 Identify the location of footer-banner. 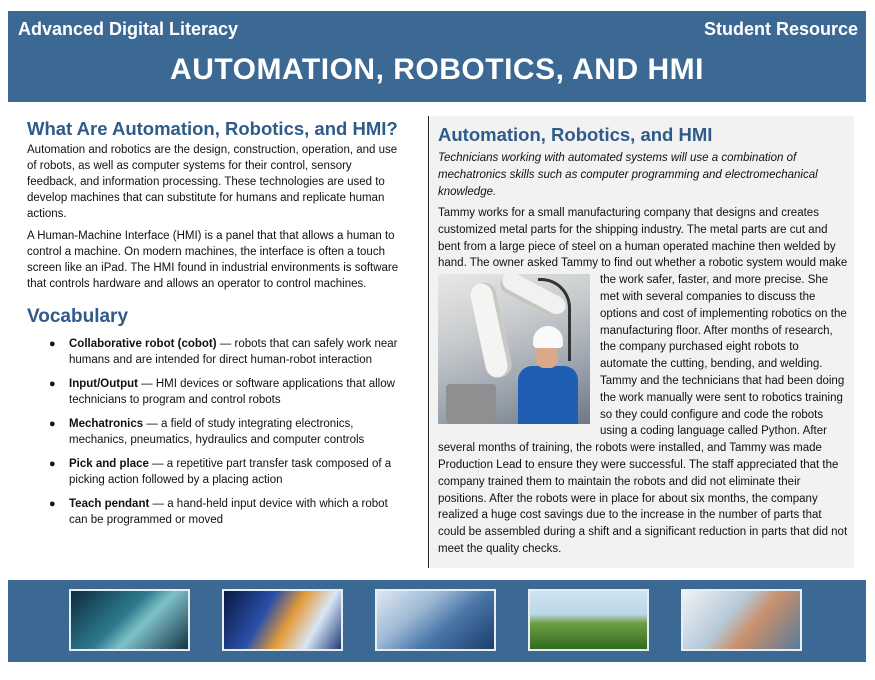
(437, 621).